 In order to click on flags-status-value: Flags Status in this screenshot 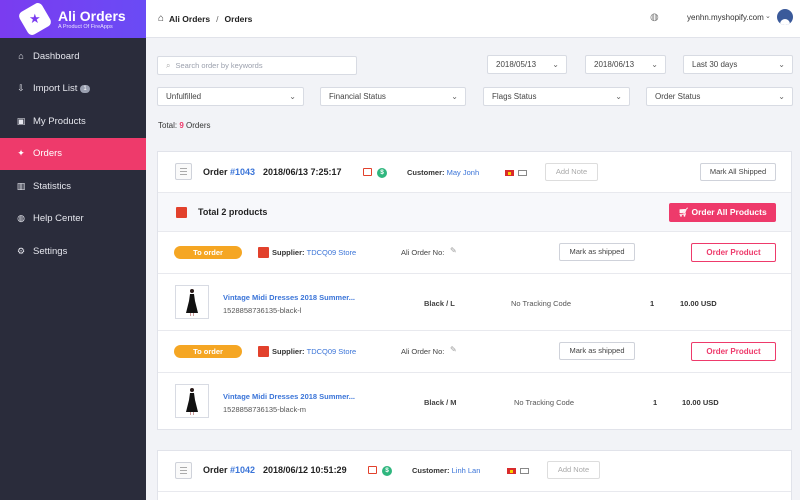, I will do `click(514, 96)`.